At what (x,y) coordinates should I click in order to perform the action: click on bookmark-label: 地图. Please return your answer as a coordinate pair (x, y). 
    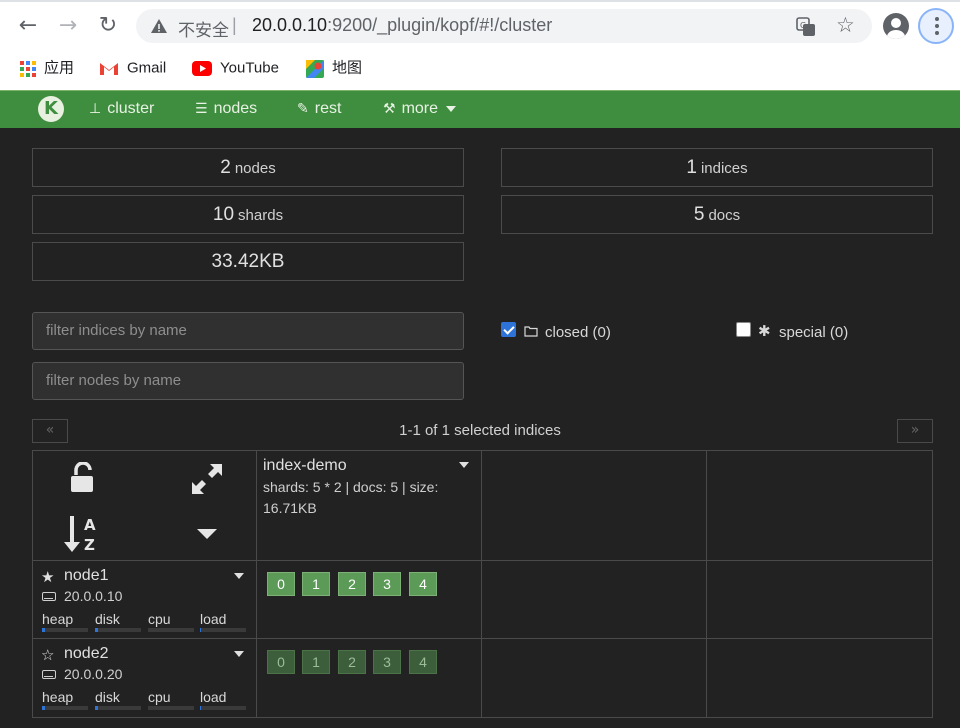
    Looking at the image, I should click on (347, 68).